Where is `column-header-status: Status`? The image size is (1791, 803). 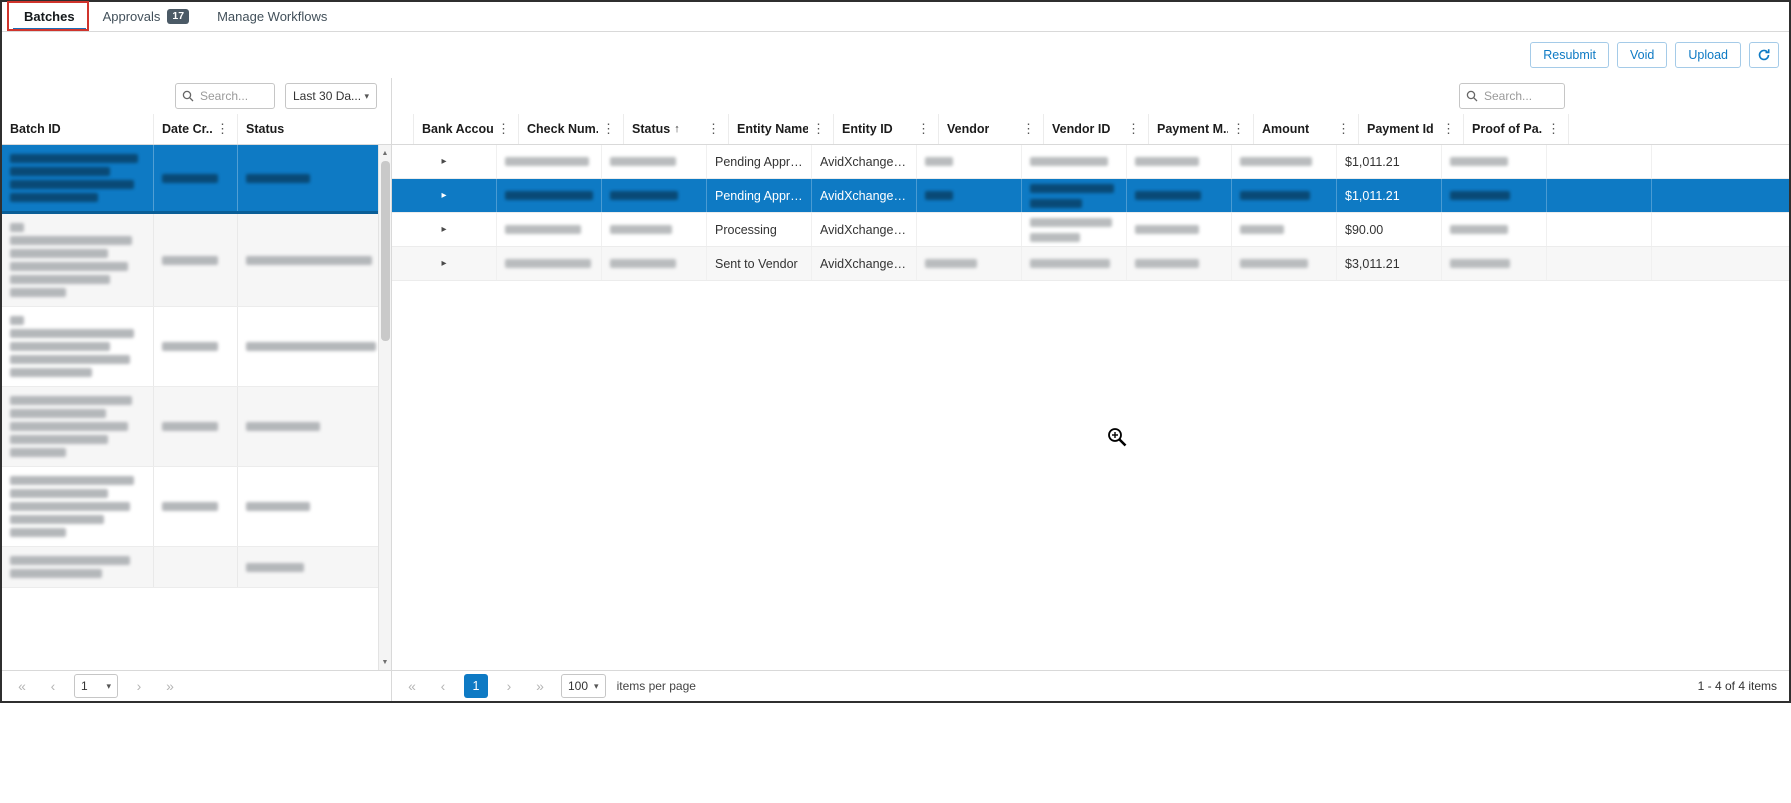
column-header-status: Status is located at coordinates (314, 129).